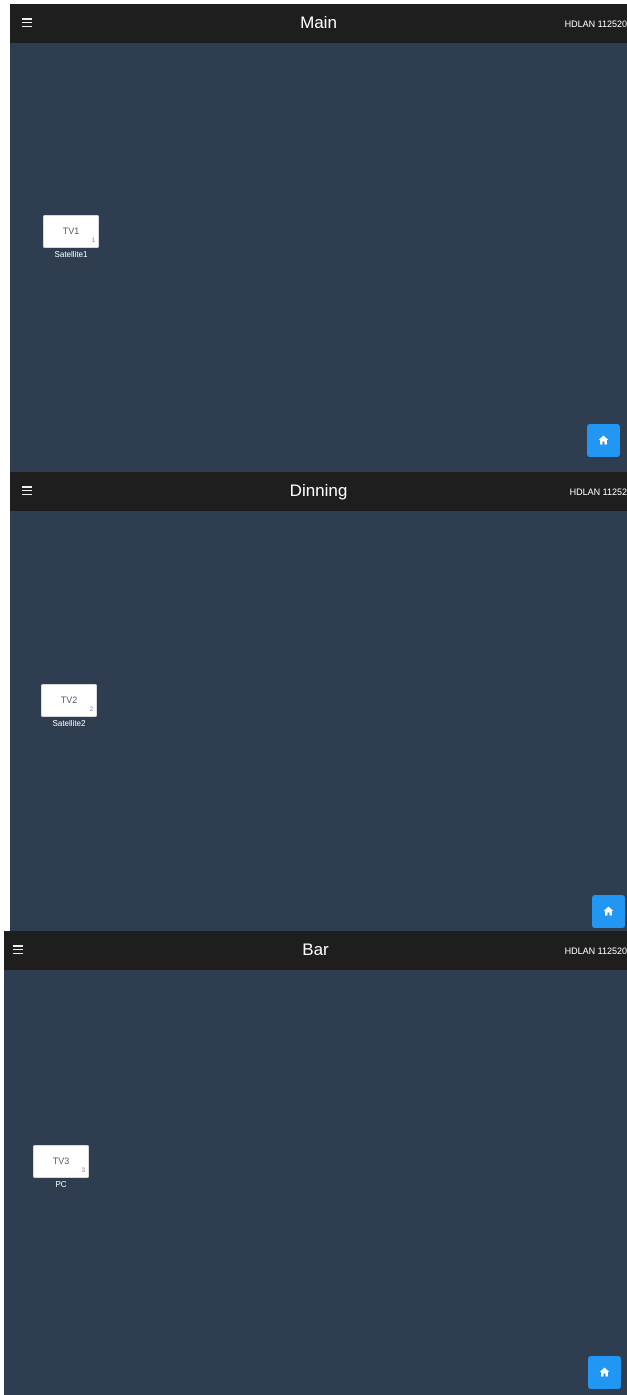  Describe the element at coordinates (93, 241) in the screenshot. I see `display-port-number: 1` at that location.